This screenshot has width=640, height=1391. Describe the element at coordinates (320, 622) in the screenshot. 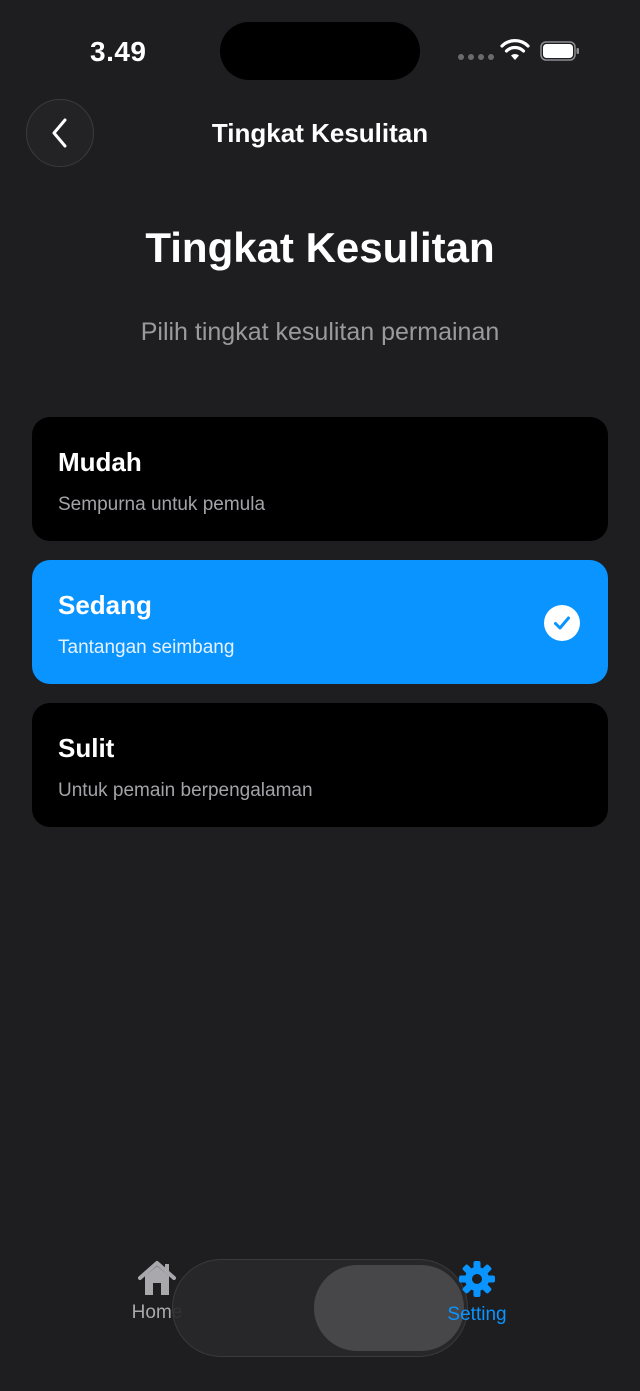

I see `difficulty-option-sedang: Sedang Tantangan seimbang` at that location.